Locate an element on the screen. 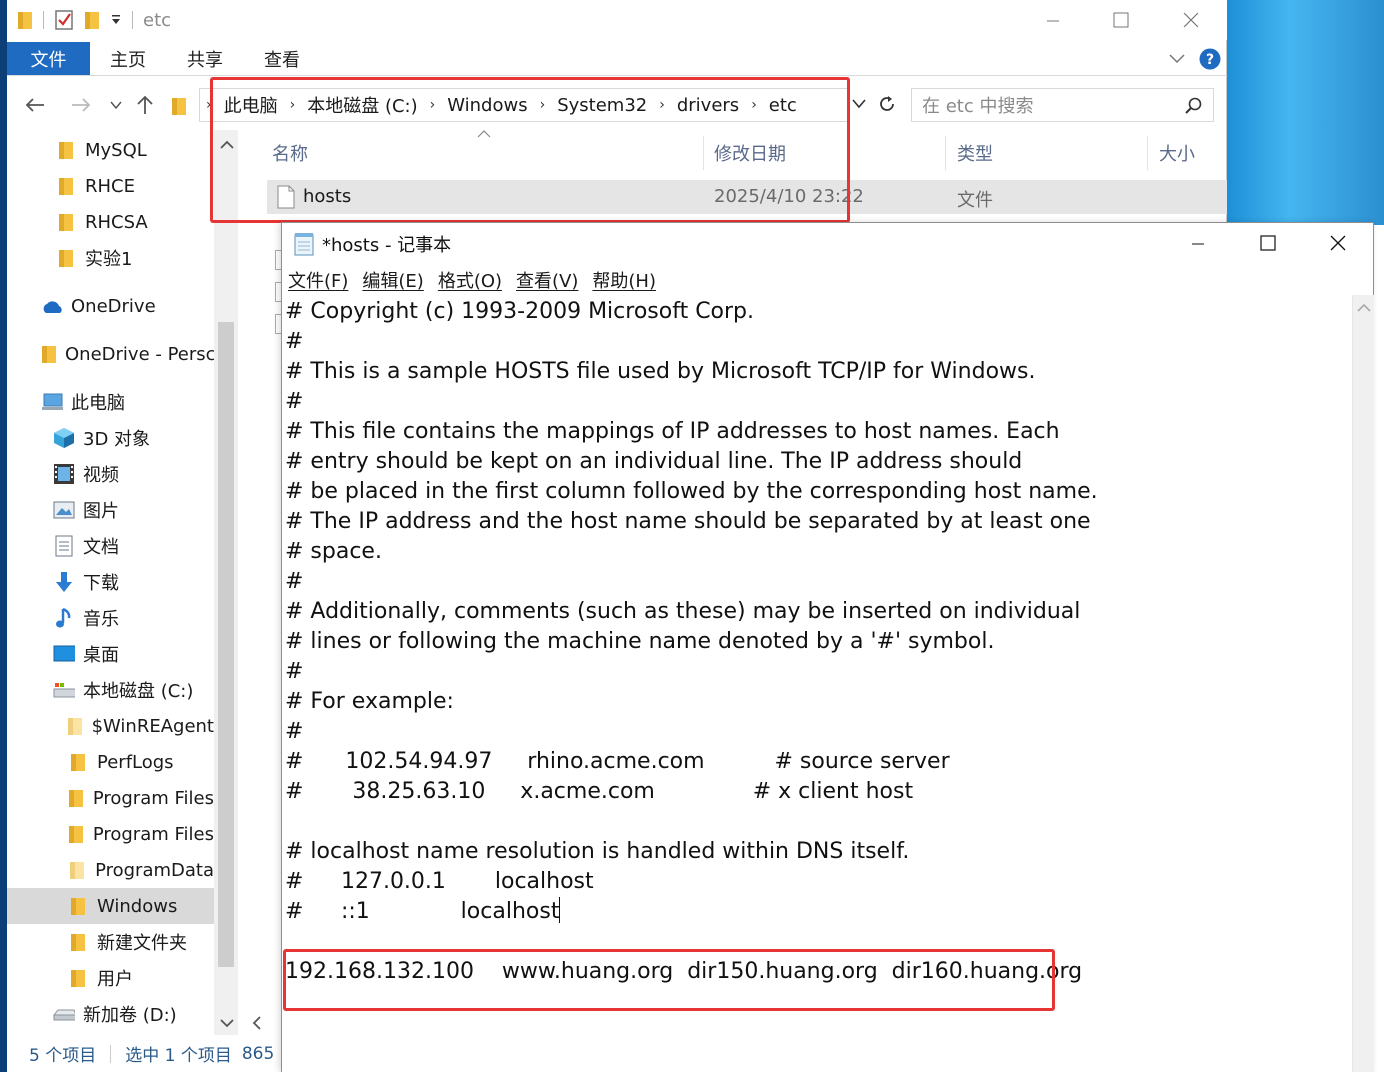 The width and height of the screenshot is (1384, 1072). notepad-minimize-button is located at coordinates (1198, 243).